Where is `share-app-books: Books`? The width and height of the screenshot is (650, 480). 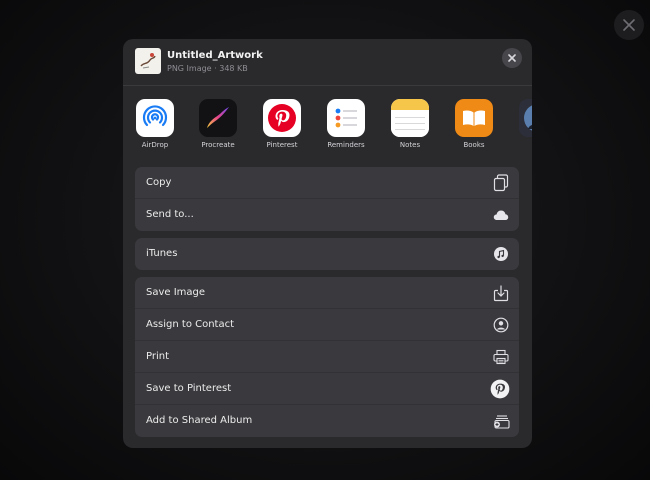 share-app-books: Books is located at coordinates (474, 124).